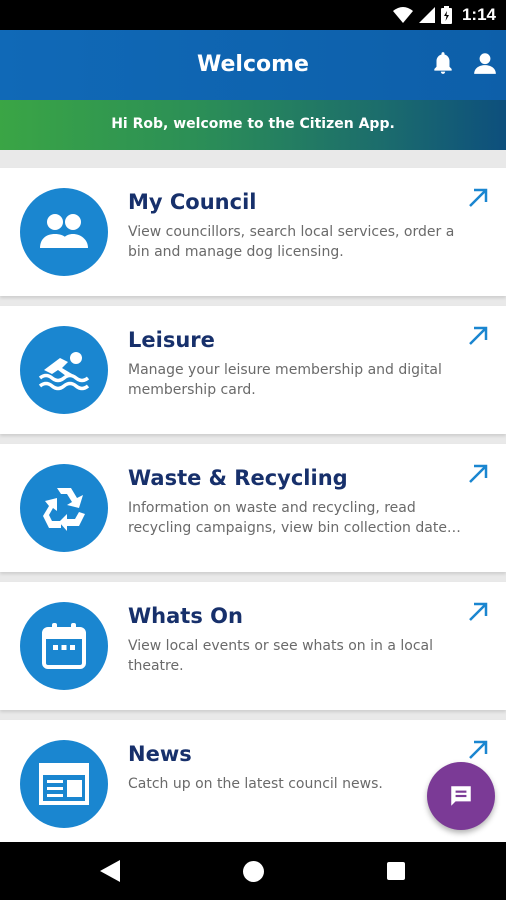 The image size is (506, 900). Describe the element at coordinates (64, 784) in the screenshot. I see `newspaper-icon` at that location.